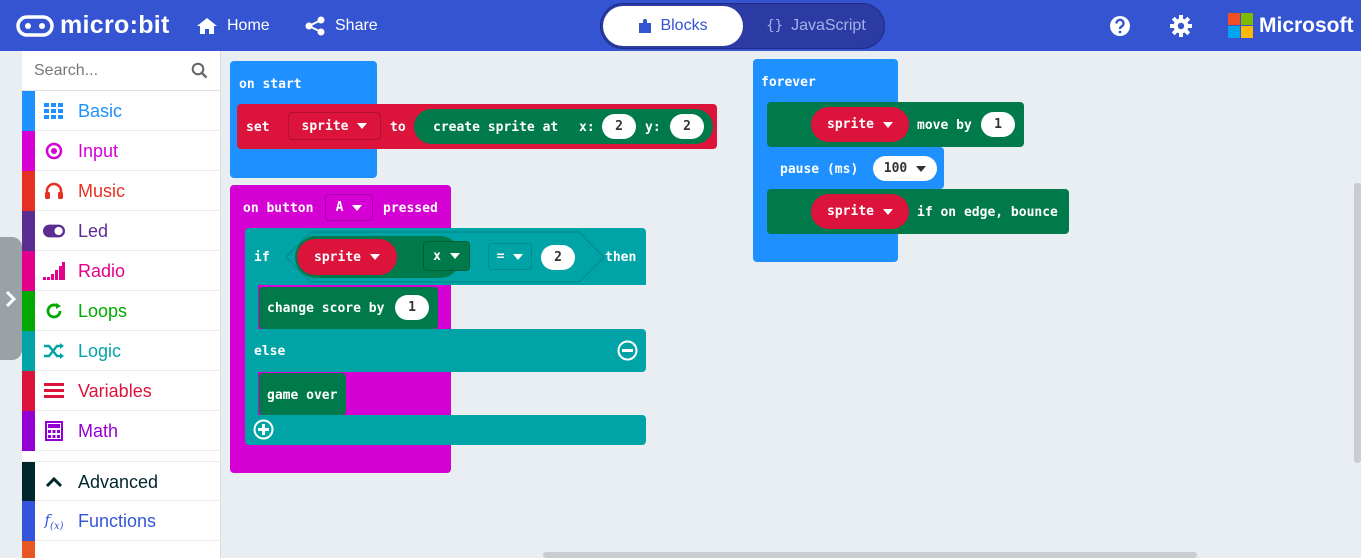 The image size is (1361, 558). Describe the element at coordinates (115, 25) in the screenshot. I see `logo-text: micro:bit` at that location.